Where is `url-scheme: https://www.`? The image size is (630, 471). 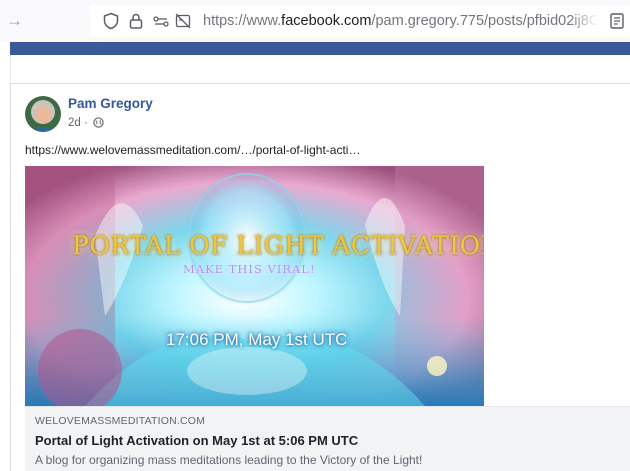 url-scheme: https://www. is located at coordinates (242, 21).